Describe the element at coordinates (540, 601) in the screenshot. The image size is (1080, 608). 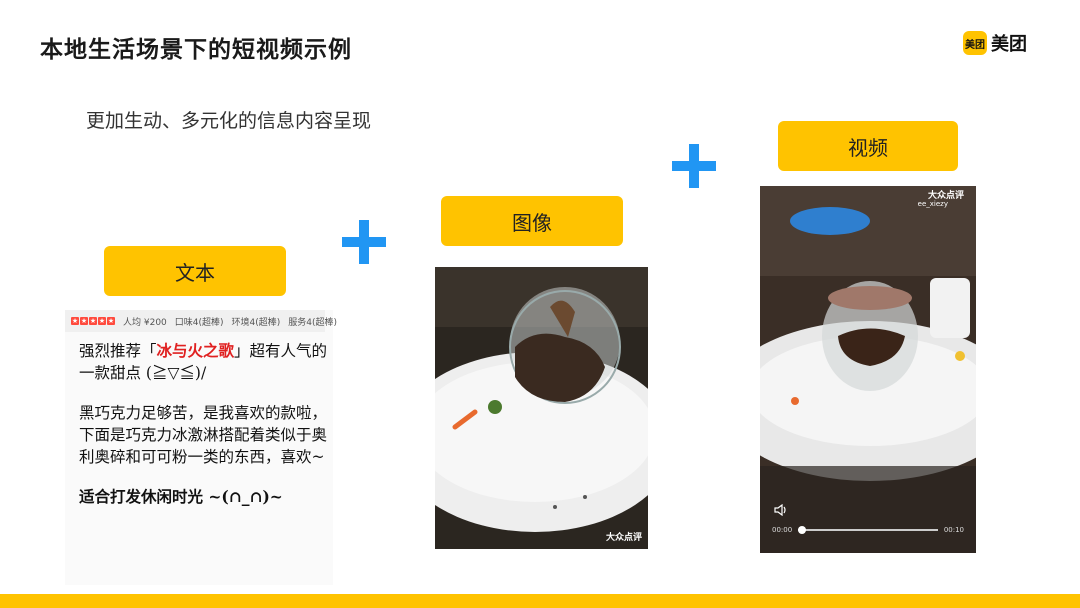
I see `footer-bar` at that location.